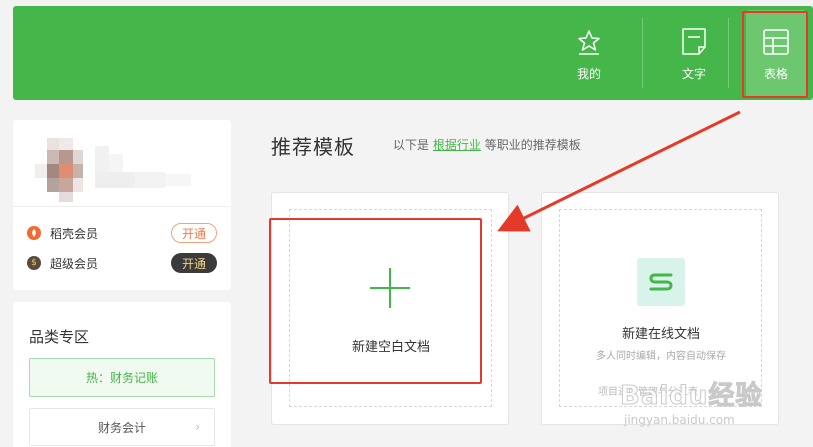  I want to click on subtitle-suffix: 等职业的推荐模板, so click(532, 145).